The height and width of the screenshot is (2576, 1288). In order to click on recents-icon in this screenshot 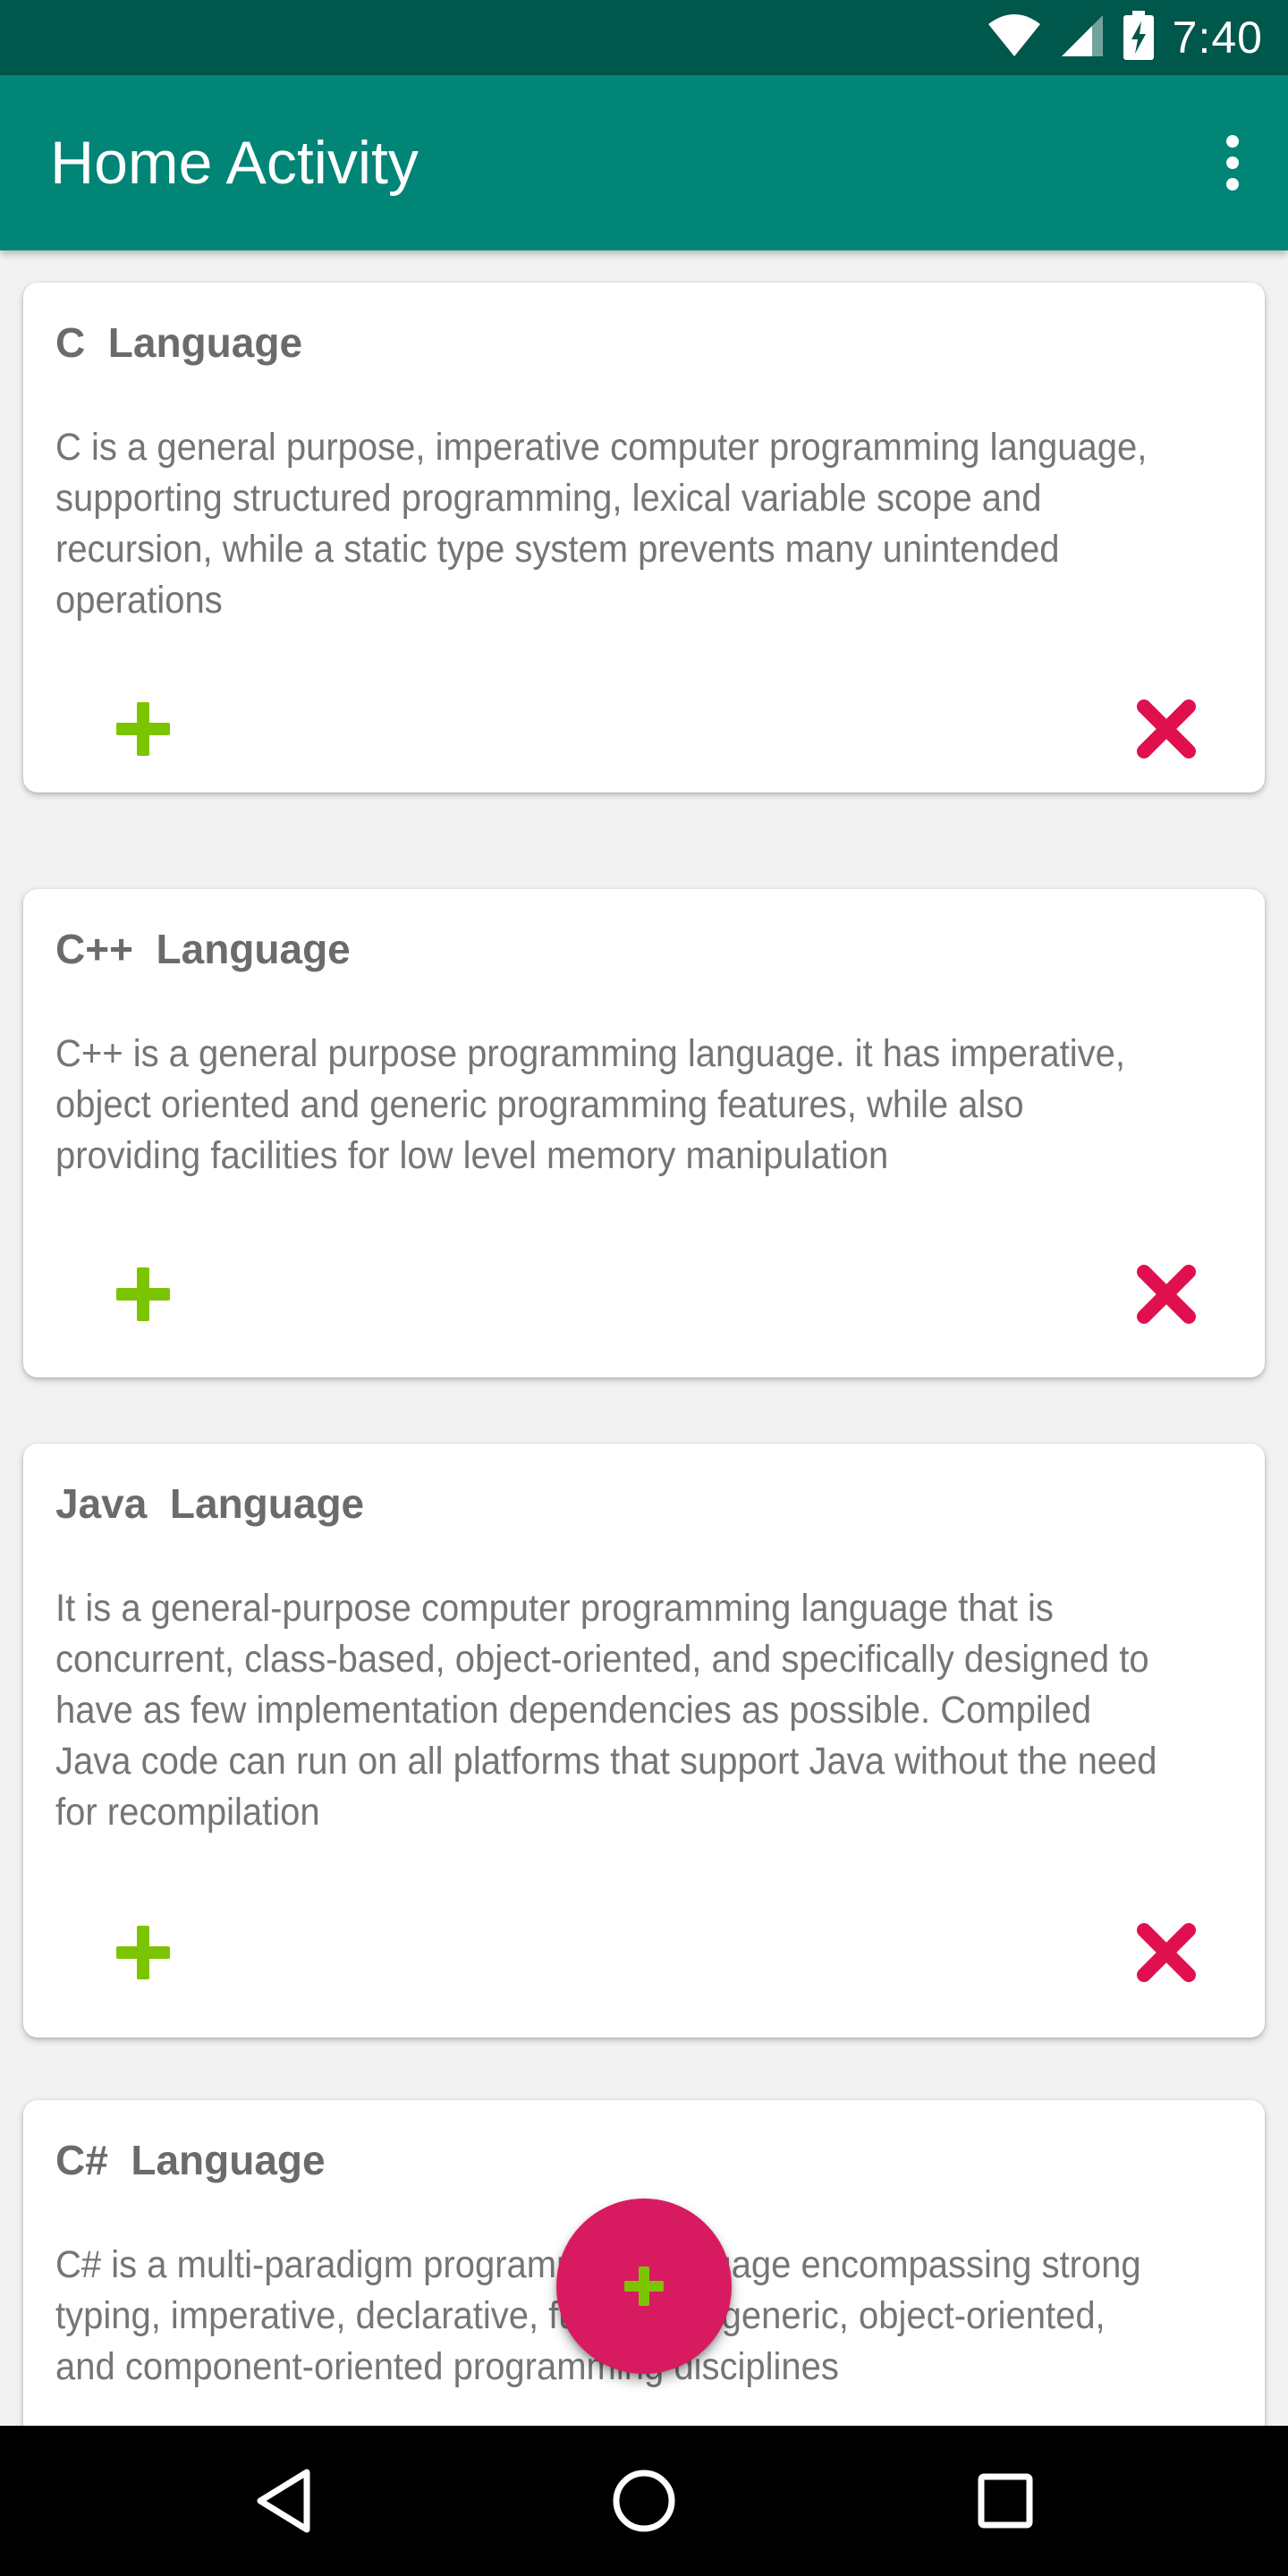, I will do `click(1005, 2501)`.